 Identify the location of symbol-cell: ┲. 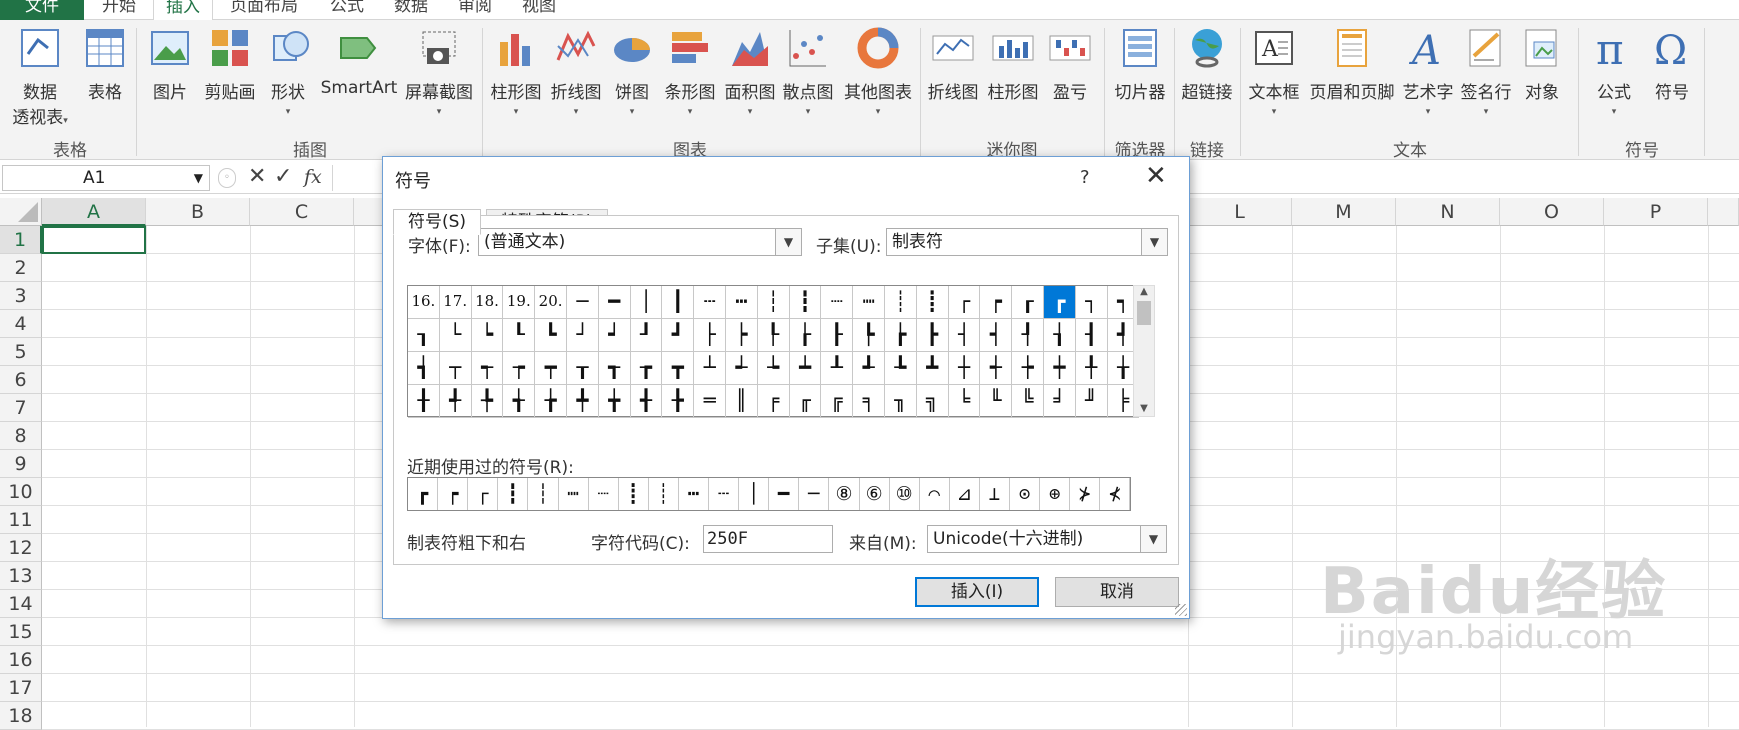
(646, 368).